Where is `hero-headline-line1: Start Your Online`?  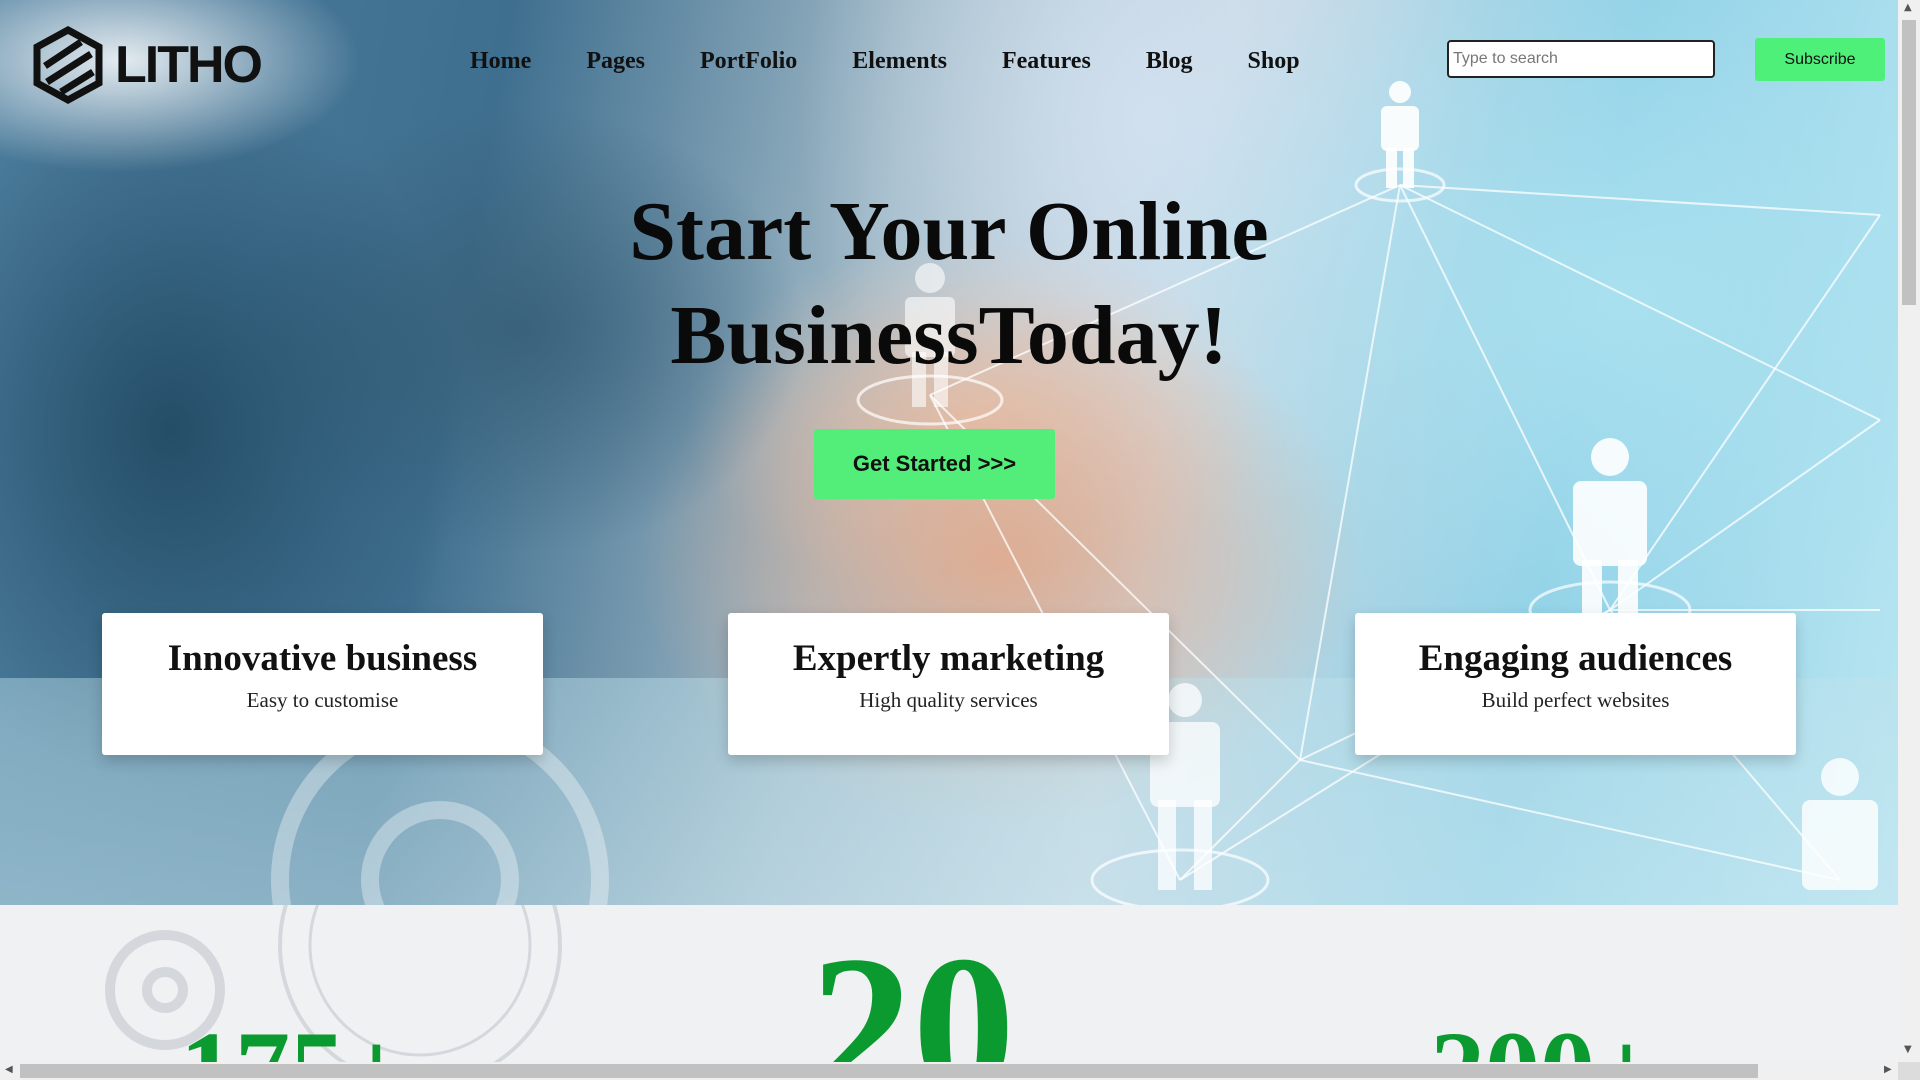 hero-headline-line1: Start Your Online is located at coordinates (949, 231).